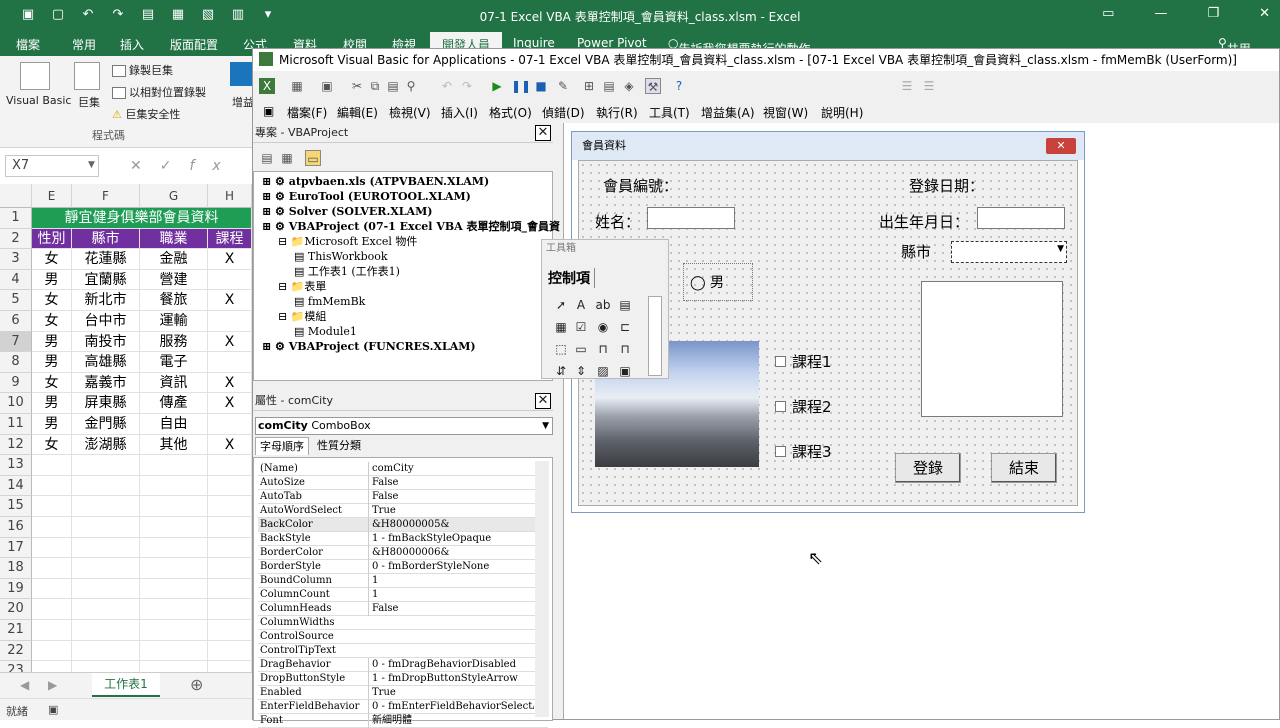 This screenshot has height=728, width=1280. Describe the element at coordinates (403, 721) in the screenshot. I see `property-row: Font 新細明體` at that location.